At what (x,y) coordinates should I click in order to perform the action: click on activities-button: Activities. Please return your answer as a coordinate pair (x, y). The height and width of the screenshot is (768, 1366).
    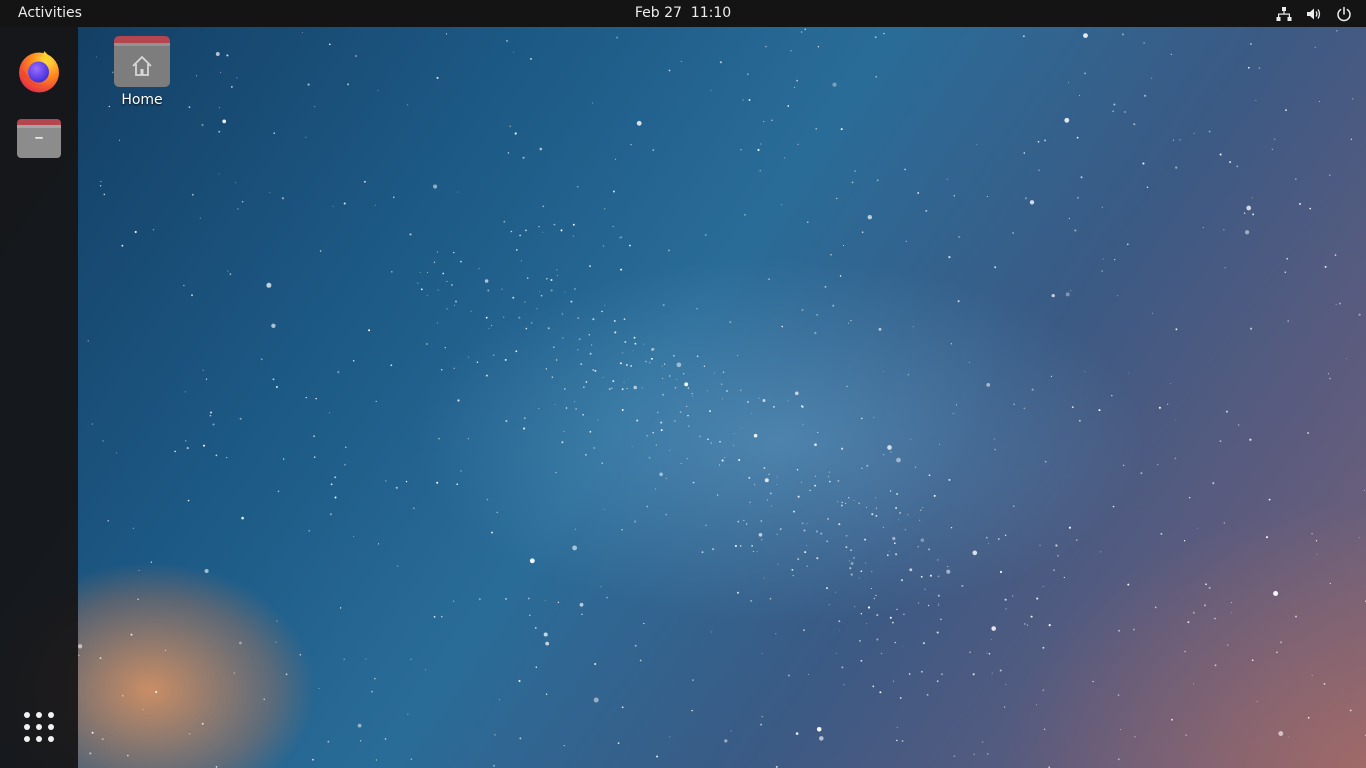
    Looking at the image, I should click on (50, 13).